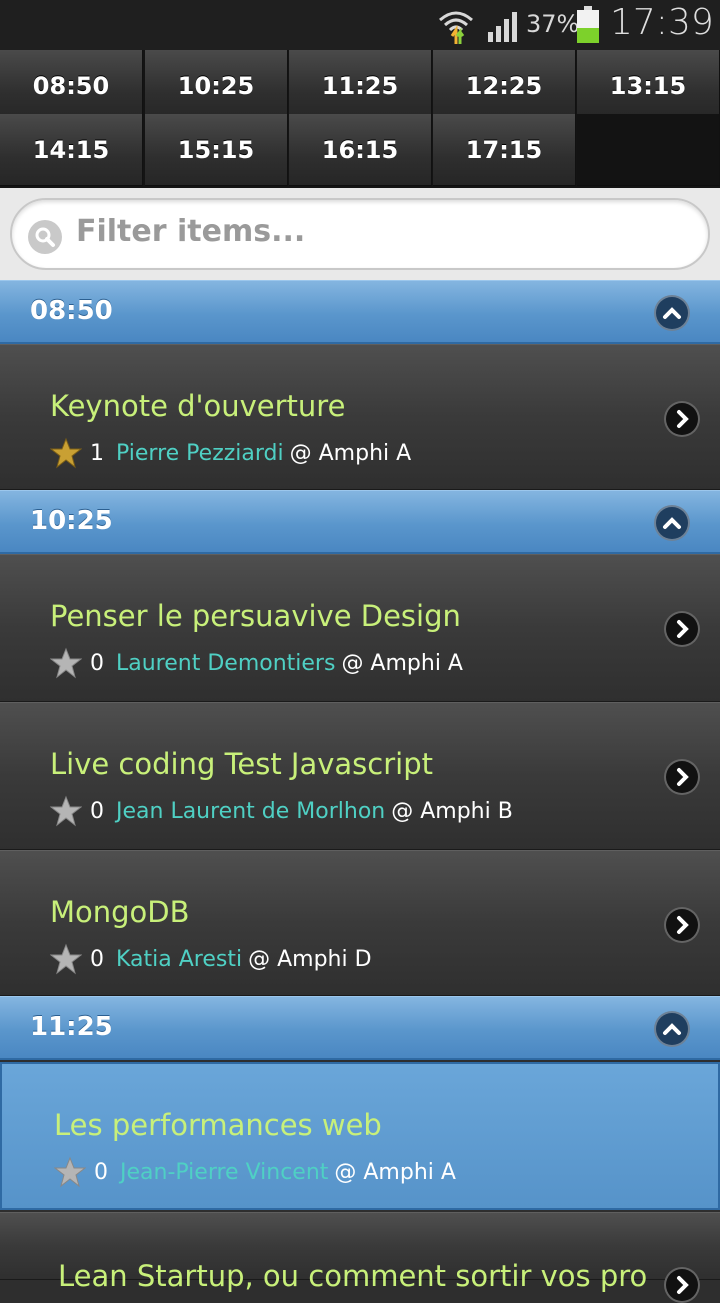 The height and width of the screenshot is (1303, 720). What do you see at coordinates (456, 27) in the screenshot?
I see `wifi-icon` at bounding box center [456, 27].